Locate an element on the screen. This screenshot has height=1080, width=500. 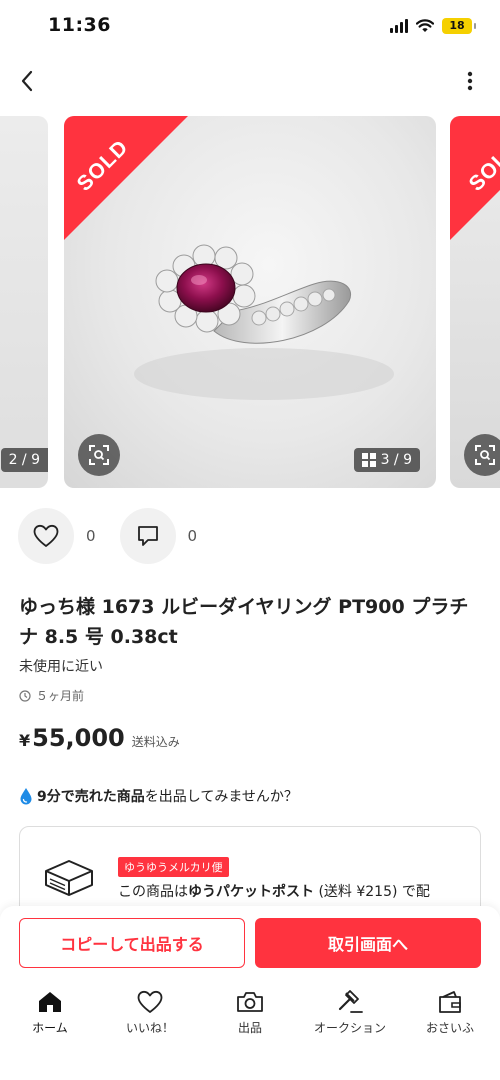
like-button is located at coordinates (46, 536).